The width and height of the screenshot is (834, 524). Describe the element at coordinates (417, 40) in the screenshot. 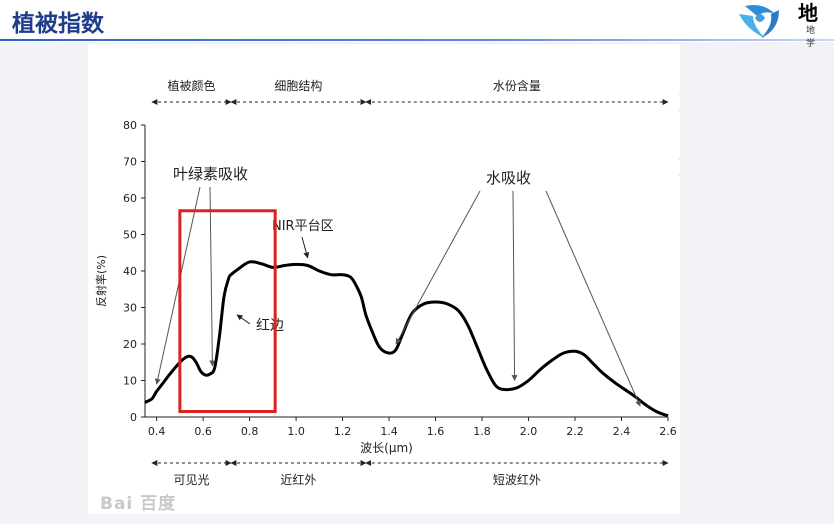

I see `header-divider` at that location.